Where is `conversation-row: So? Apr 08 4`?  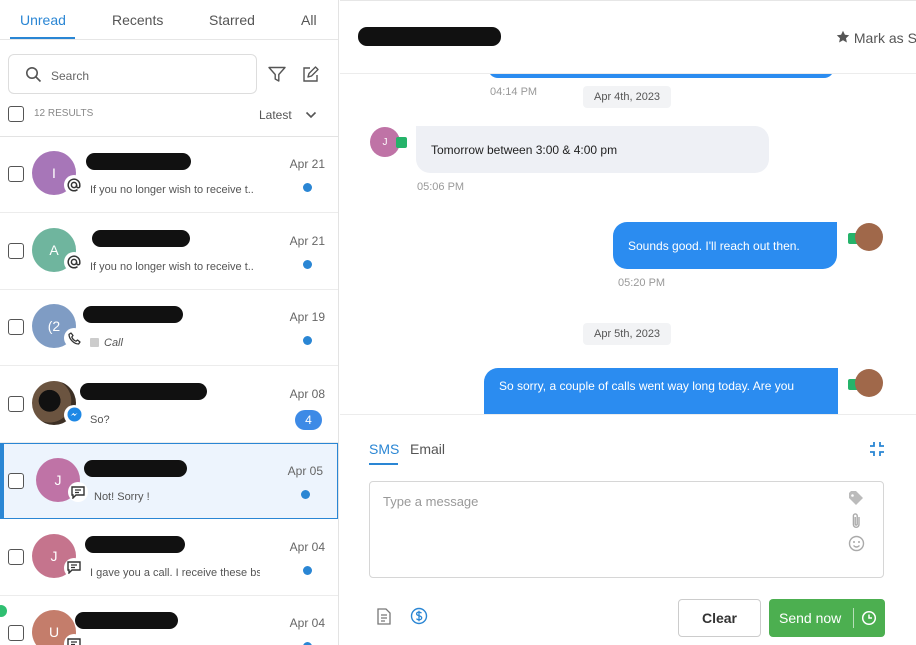 conversation-row: So? Apr 08 4 is located at coordinates (169, 405).